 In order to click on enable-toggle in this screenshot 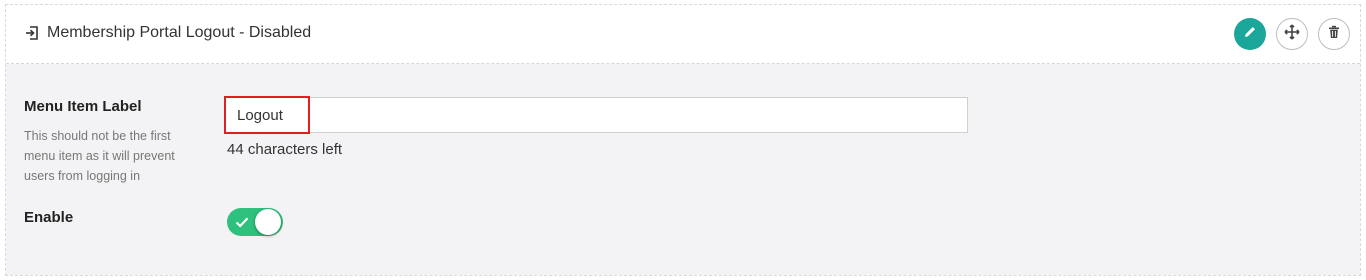, I will do `click(255, 222)`.